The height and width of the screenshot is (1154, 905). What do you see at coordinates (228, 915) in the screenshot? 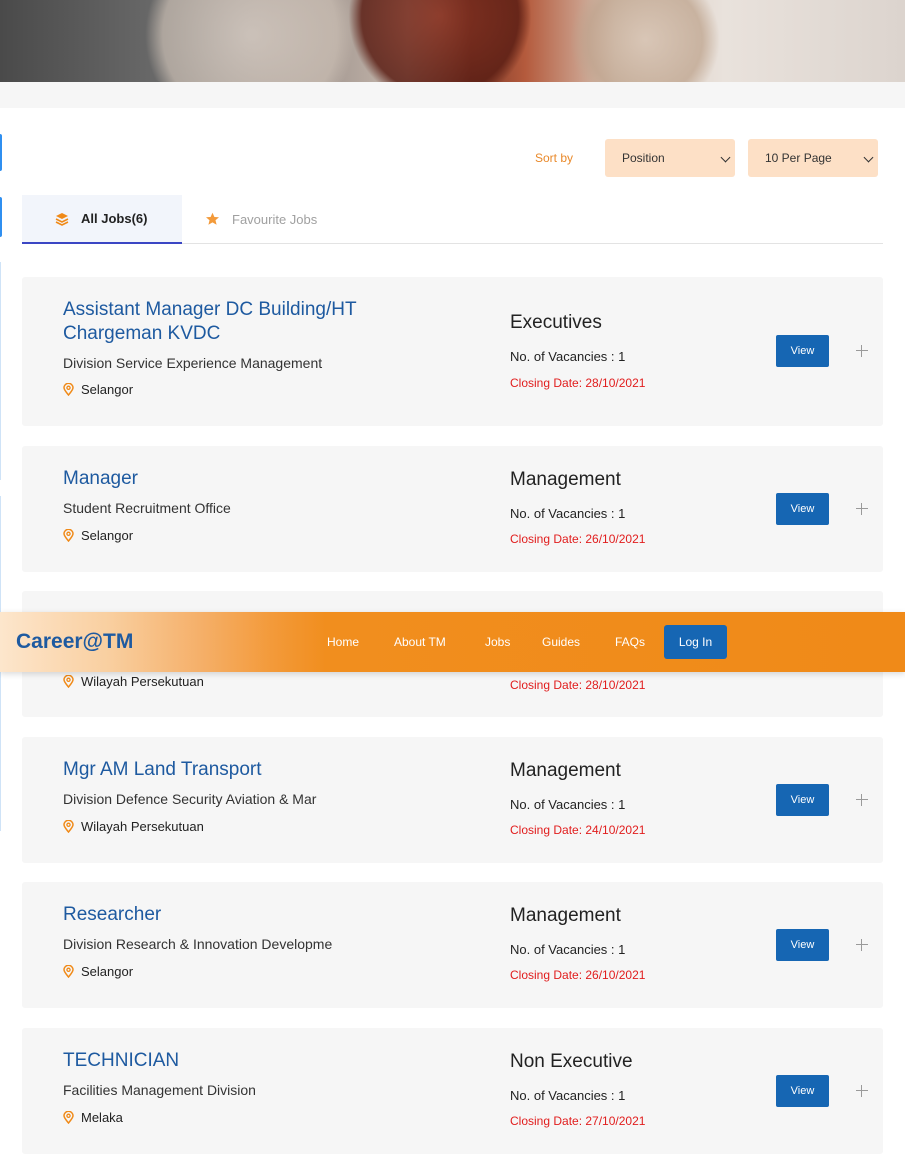
I see `job-title: Researcher` at bounding box center [228, 915].